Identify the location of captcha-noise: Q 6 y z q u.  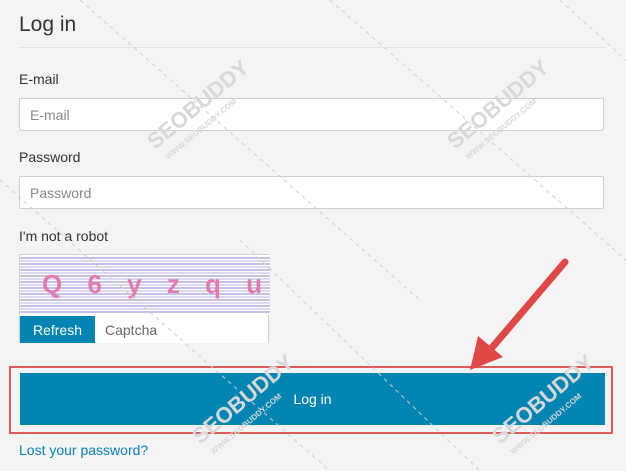
(145, 285).